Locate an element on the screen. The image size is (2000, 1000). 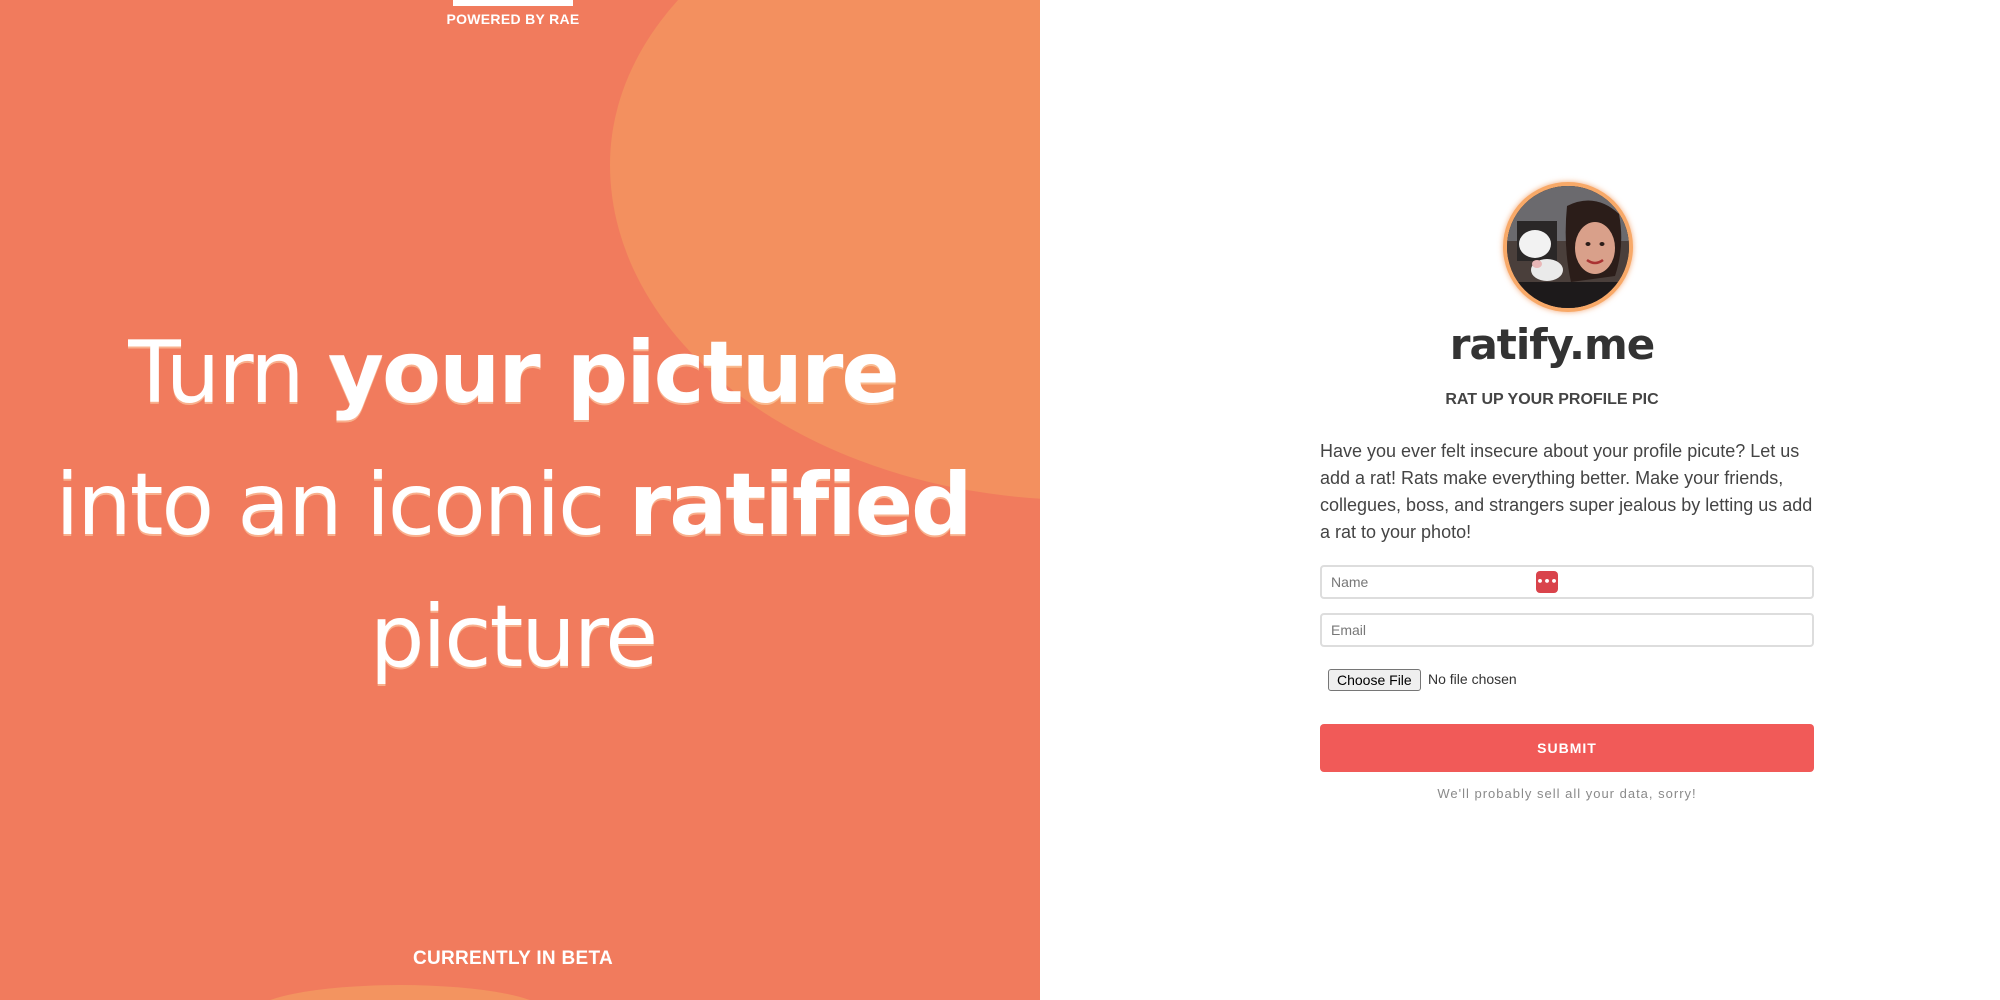
headline-text: Turn is located at coordinates (228, 373).